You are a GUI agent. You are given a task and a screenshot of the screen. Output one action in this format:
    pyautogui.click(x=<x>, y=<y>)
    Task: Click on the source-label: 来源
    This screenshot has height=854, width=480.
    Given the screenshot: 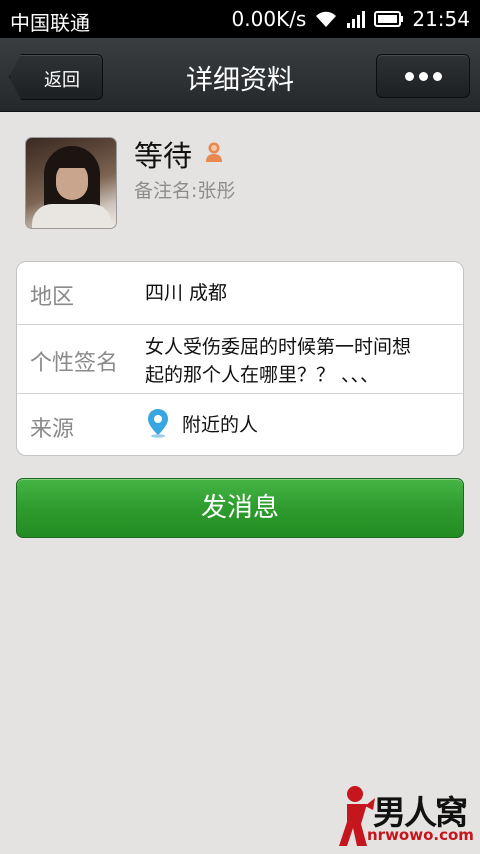 What is the action you would take?
    pyautogui.click(x=52, y=429)
    